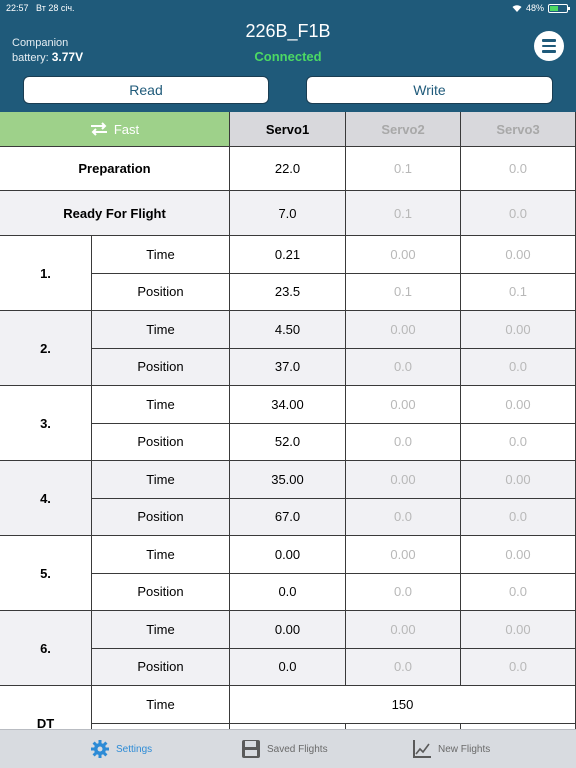 This screenshot has width=576, height=768. What do you see at coordinates (403, 292) in the screenshot?
I see `step-position-servo2: 0.1` at bounding box center [403, 292].